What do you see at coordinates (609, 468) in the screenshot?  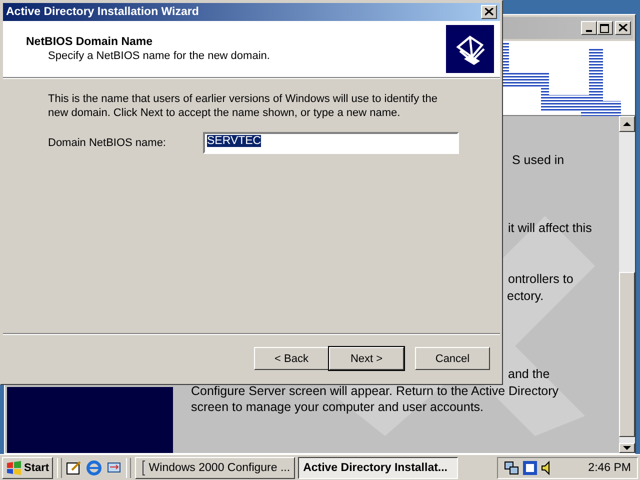 I see `clock: 2:46 PM` at bounding box center [609, 468].